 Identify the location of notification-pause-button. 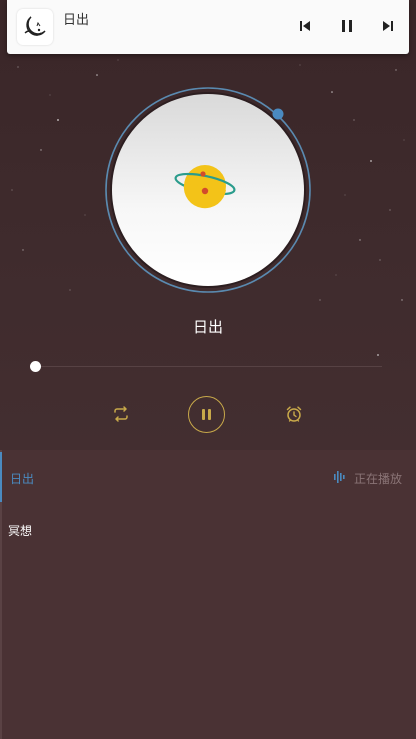
(347, 26).